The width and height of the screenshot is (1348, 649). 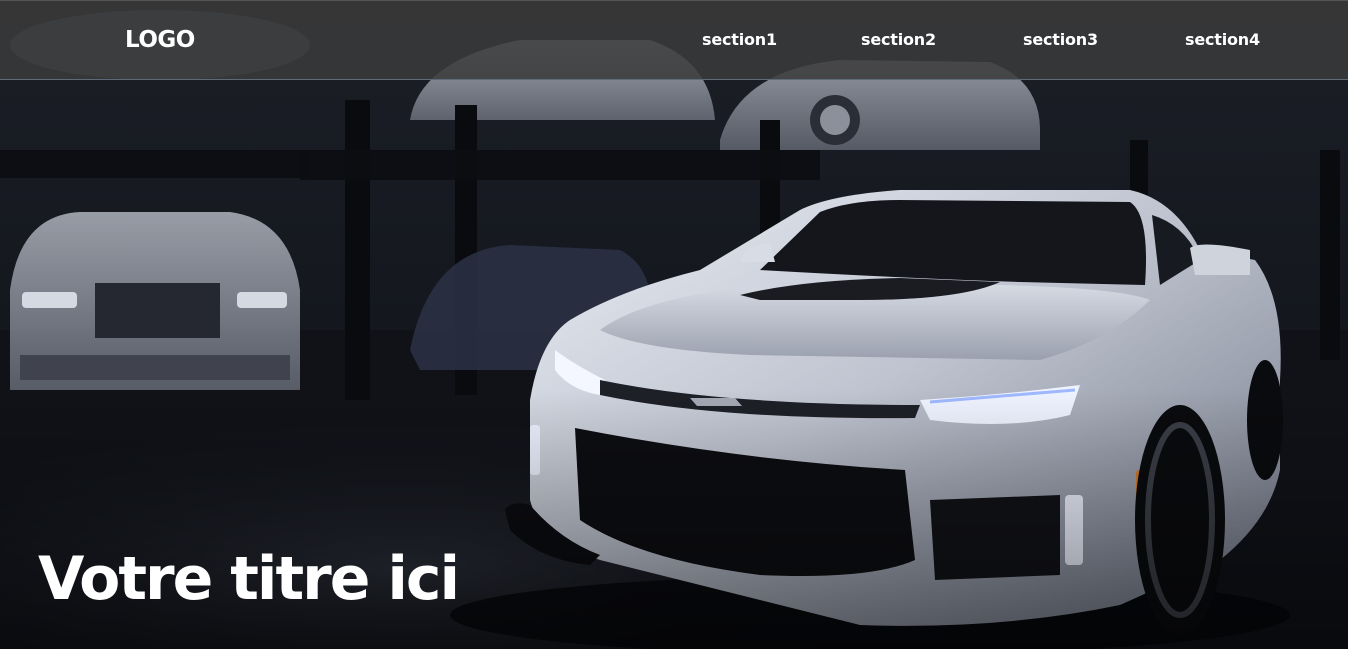 What do you see at coordinates (1222, 39) in the screenshot?
I see `nav-link-section4: section4` at bounding box center [1222, 39].